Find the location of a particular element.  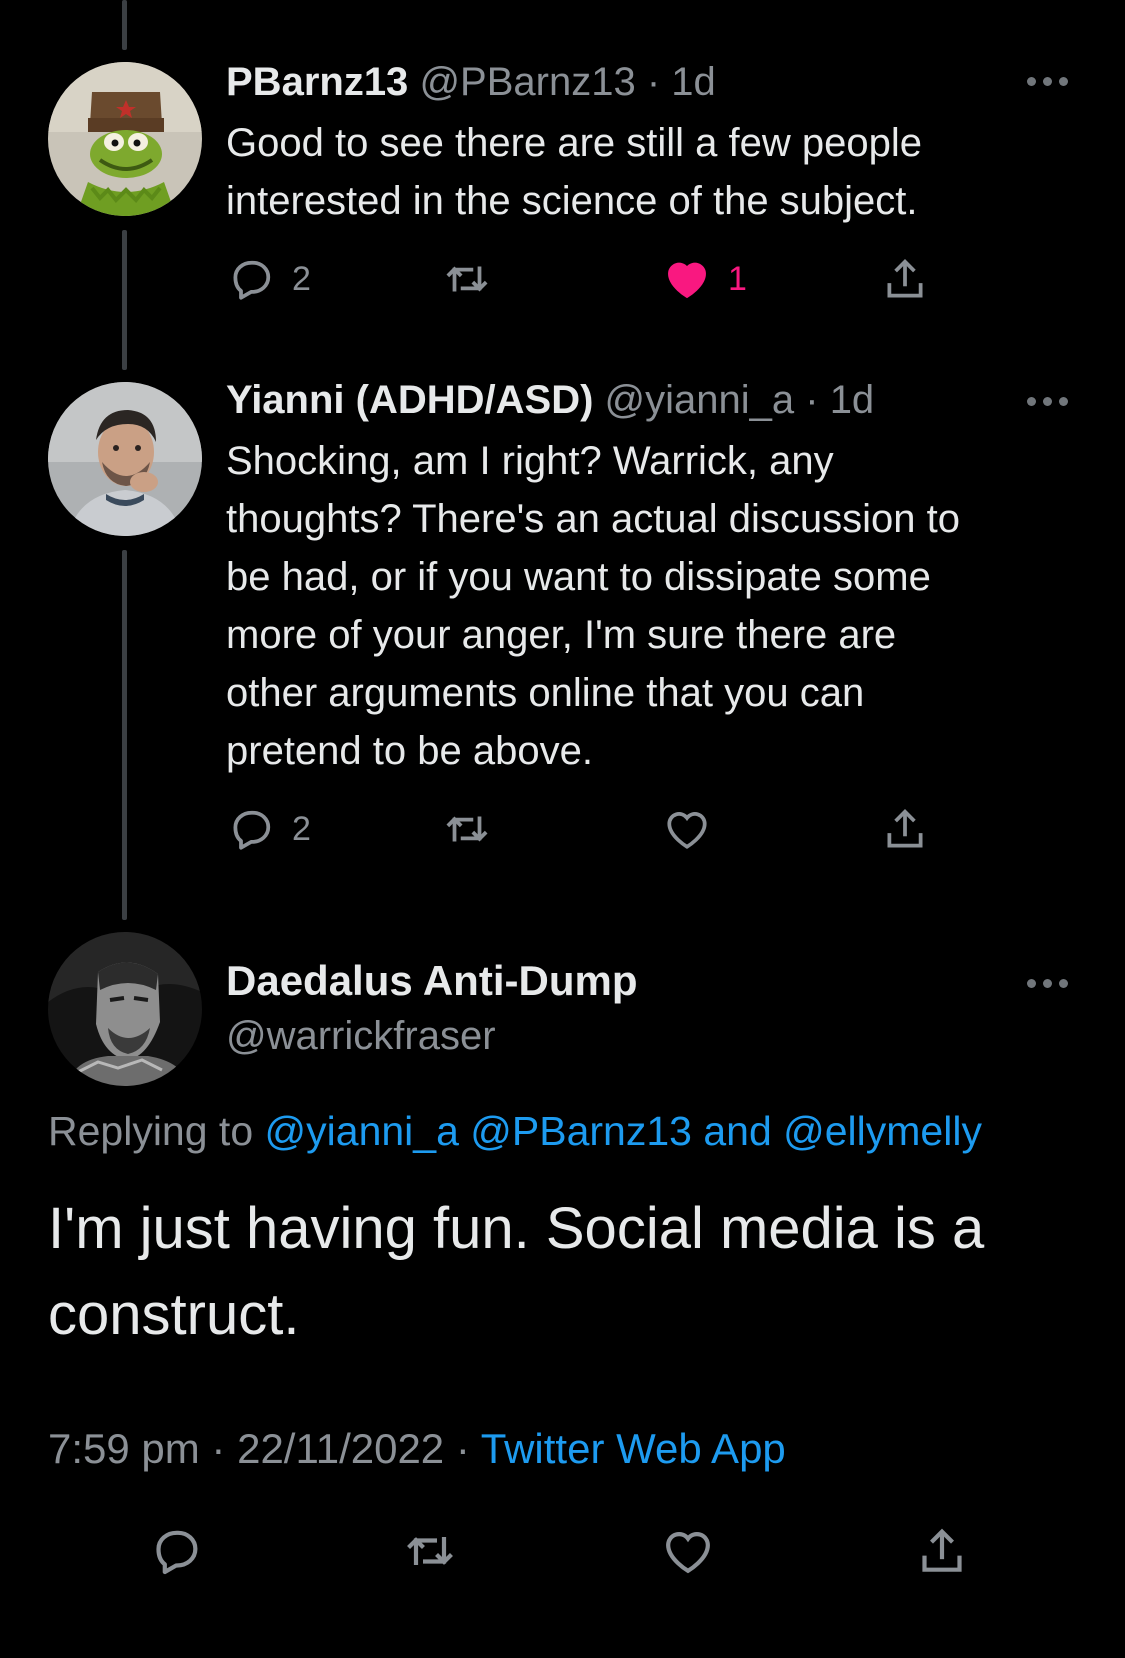

replying-to-links: @yianni_a @PBarnz13 and @ellymelly is located at coordinates (623, 1131).